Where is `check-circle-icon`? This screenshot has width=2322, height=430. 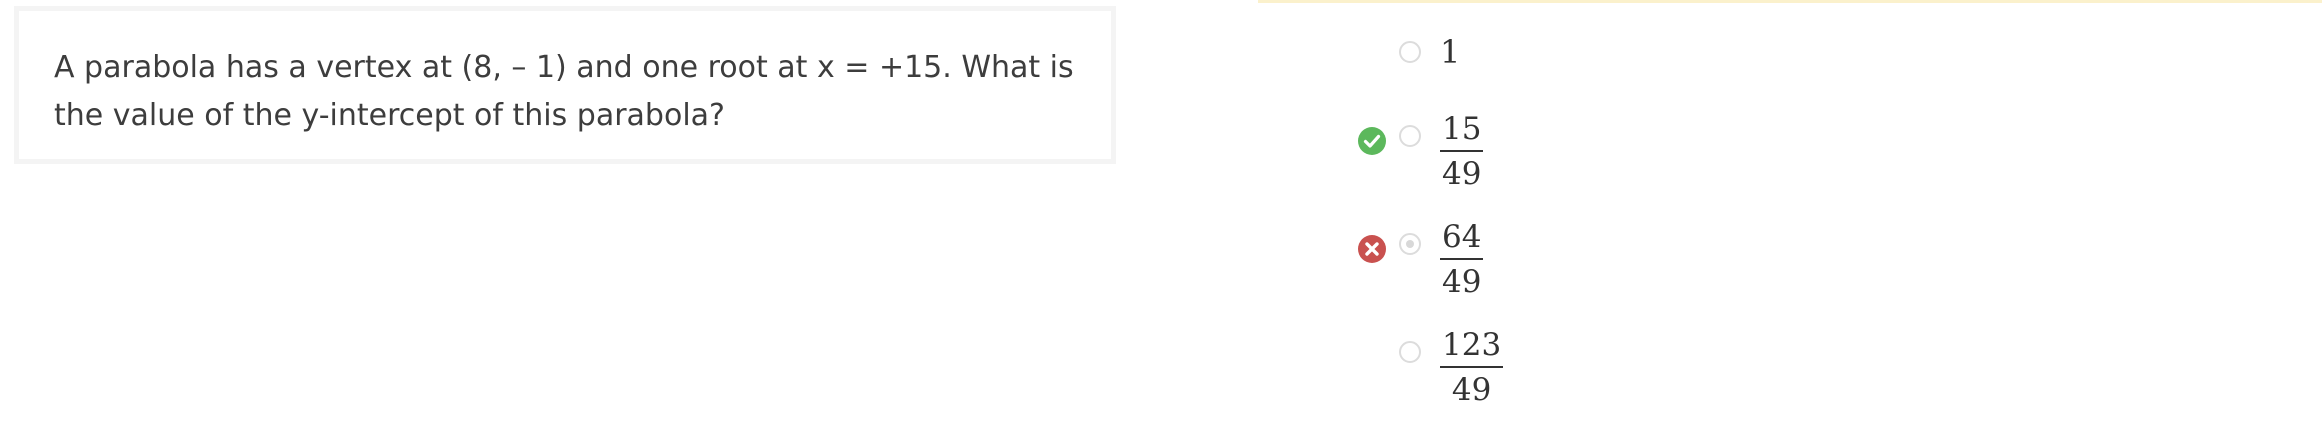 check-circle-icon is located at coordinates (1372, 141).